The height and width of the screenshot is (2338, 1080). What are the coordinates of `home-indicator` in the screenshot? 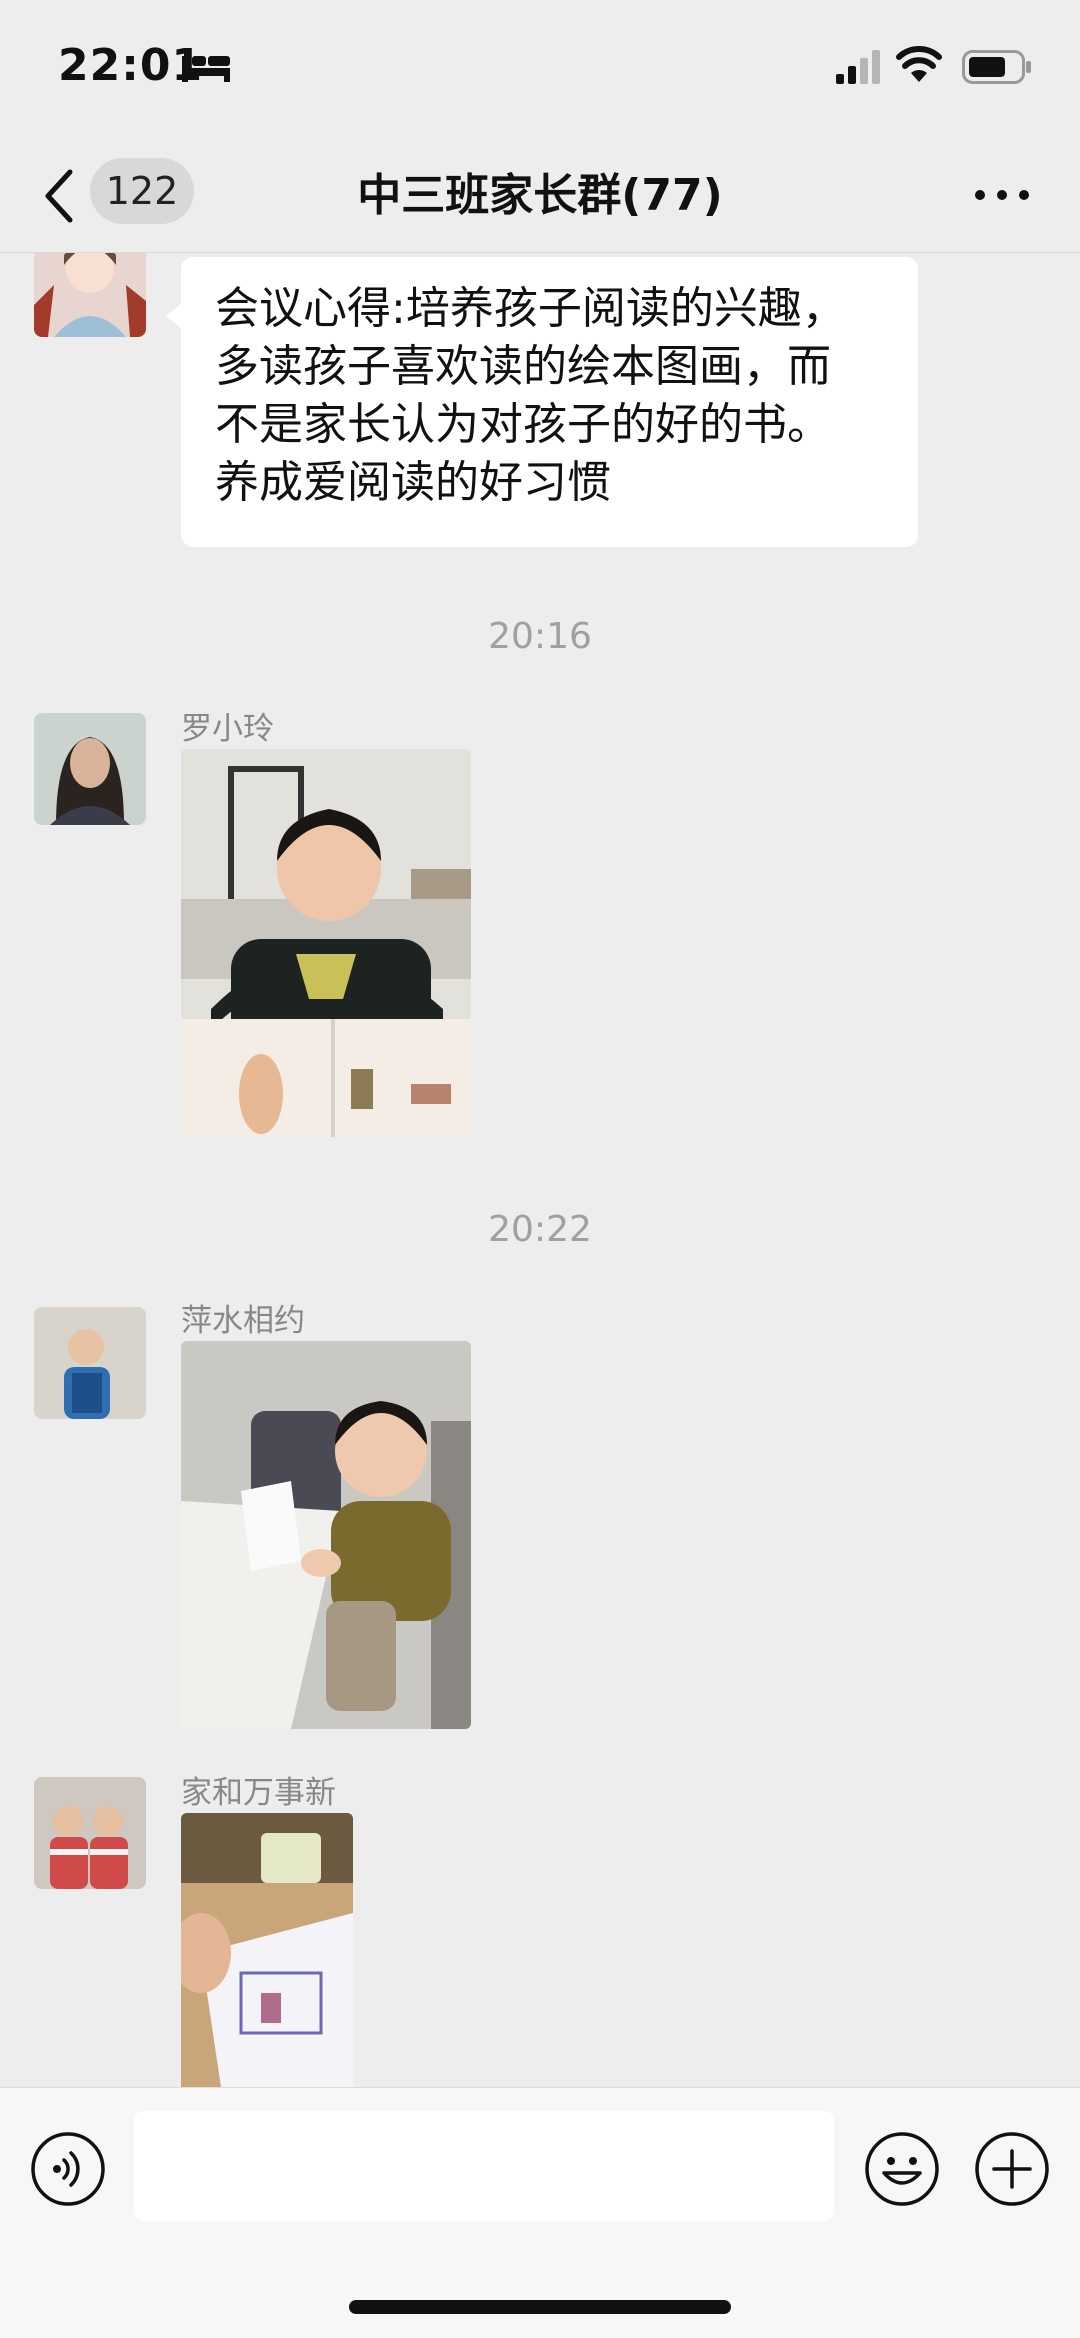 It's located at (540, 2307).